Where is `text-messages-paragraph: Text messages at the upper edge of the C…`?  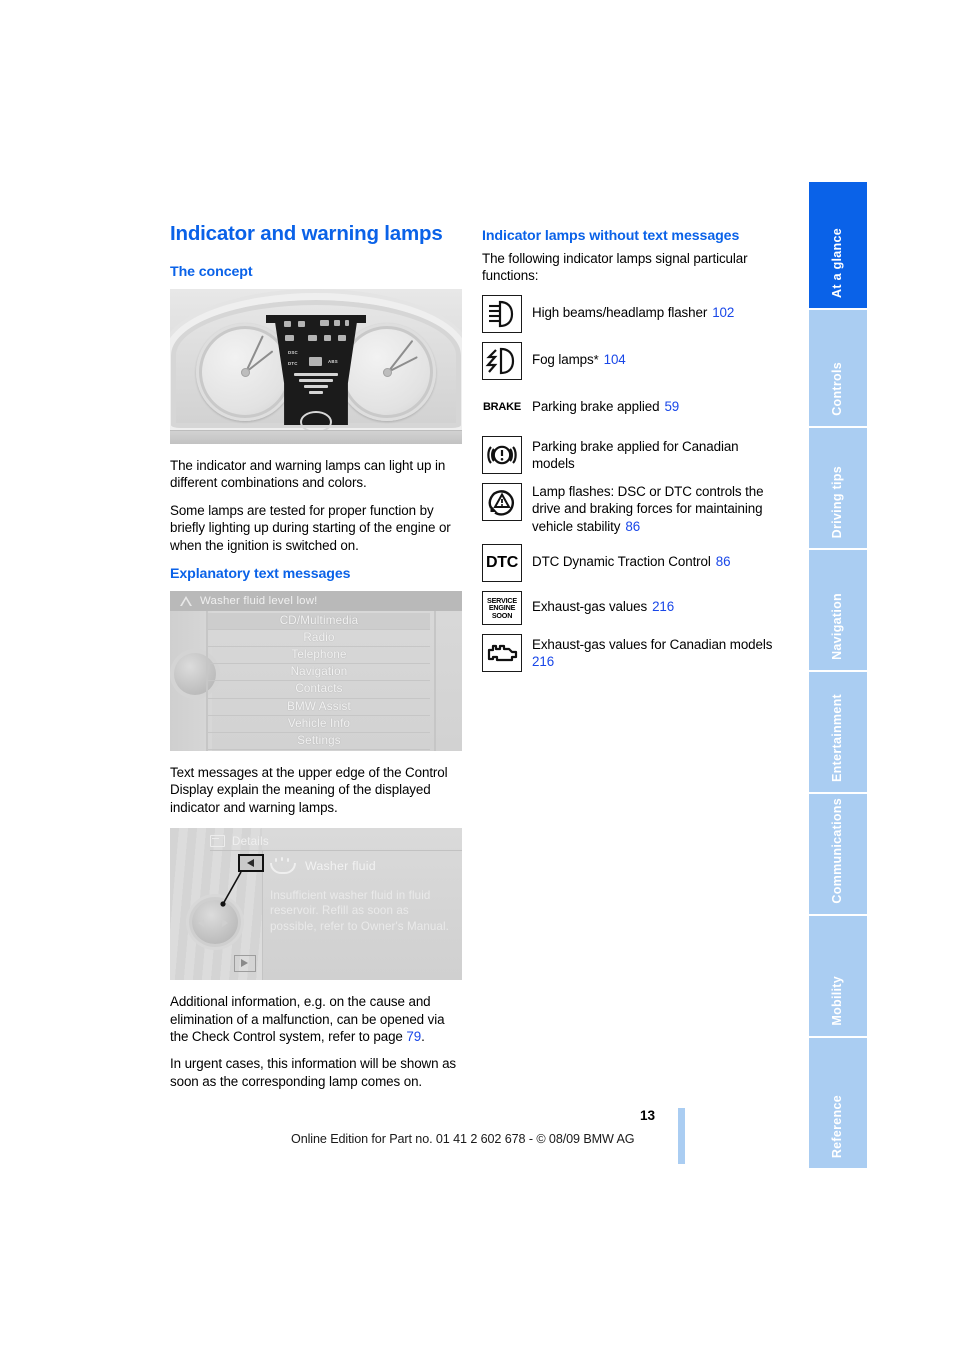
text-messages-paragraph: Text messages at the upper edge of the C… is located at coordinates (309, 790).